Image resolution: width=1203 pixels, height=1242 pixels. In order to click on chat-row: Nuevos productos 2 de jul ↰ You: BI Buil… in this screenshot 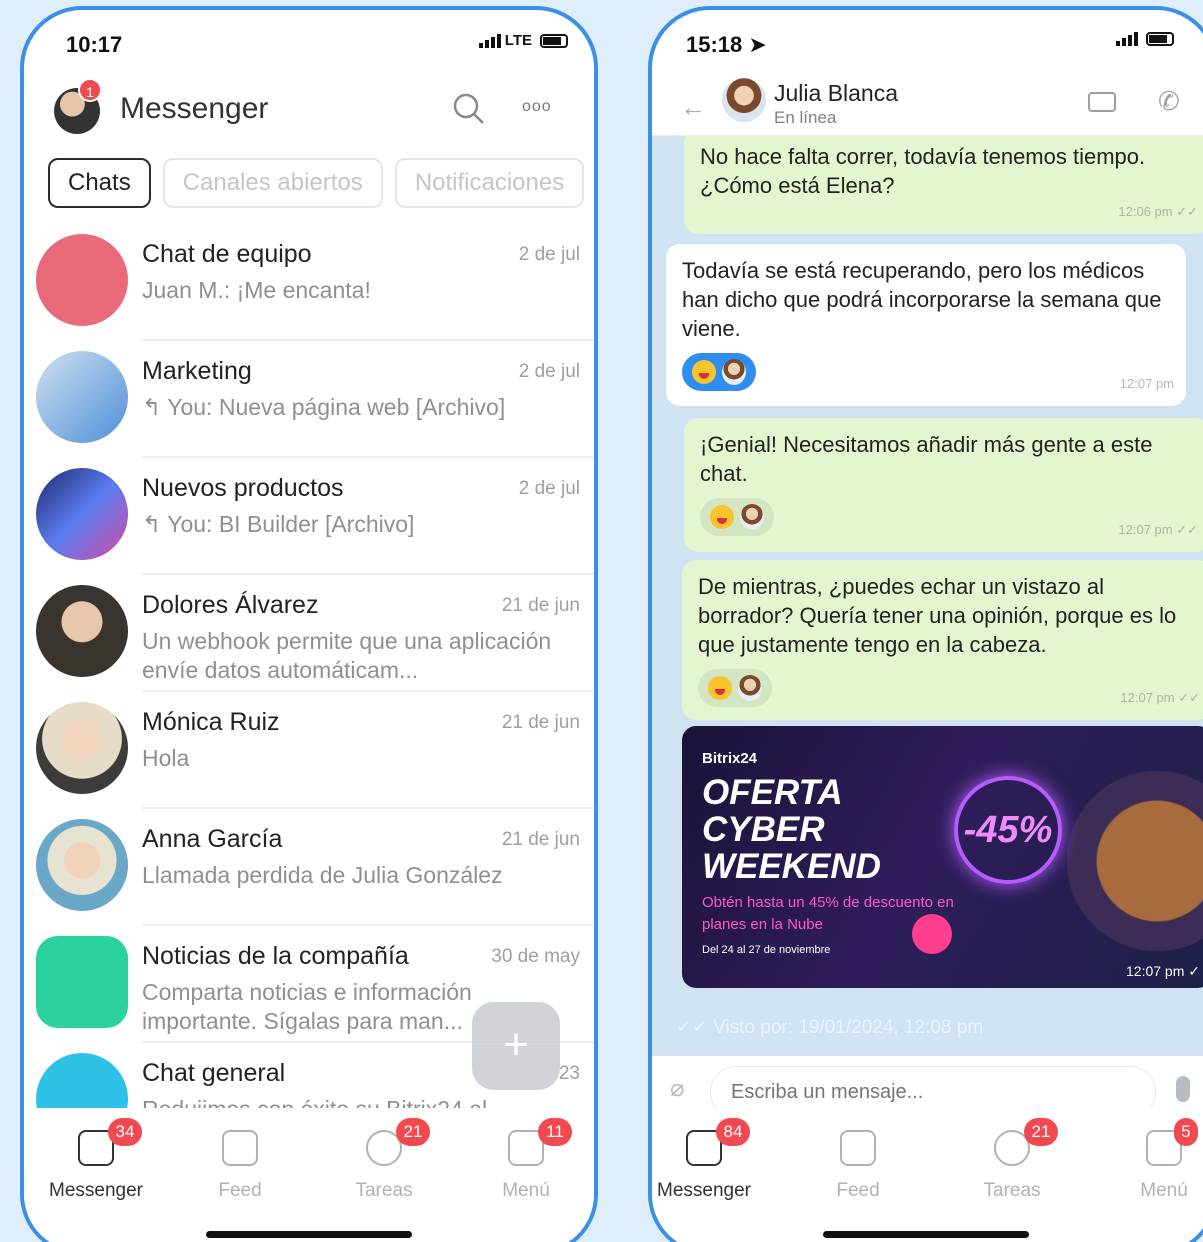, I will do `click(309, 516)`.